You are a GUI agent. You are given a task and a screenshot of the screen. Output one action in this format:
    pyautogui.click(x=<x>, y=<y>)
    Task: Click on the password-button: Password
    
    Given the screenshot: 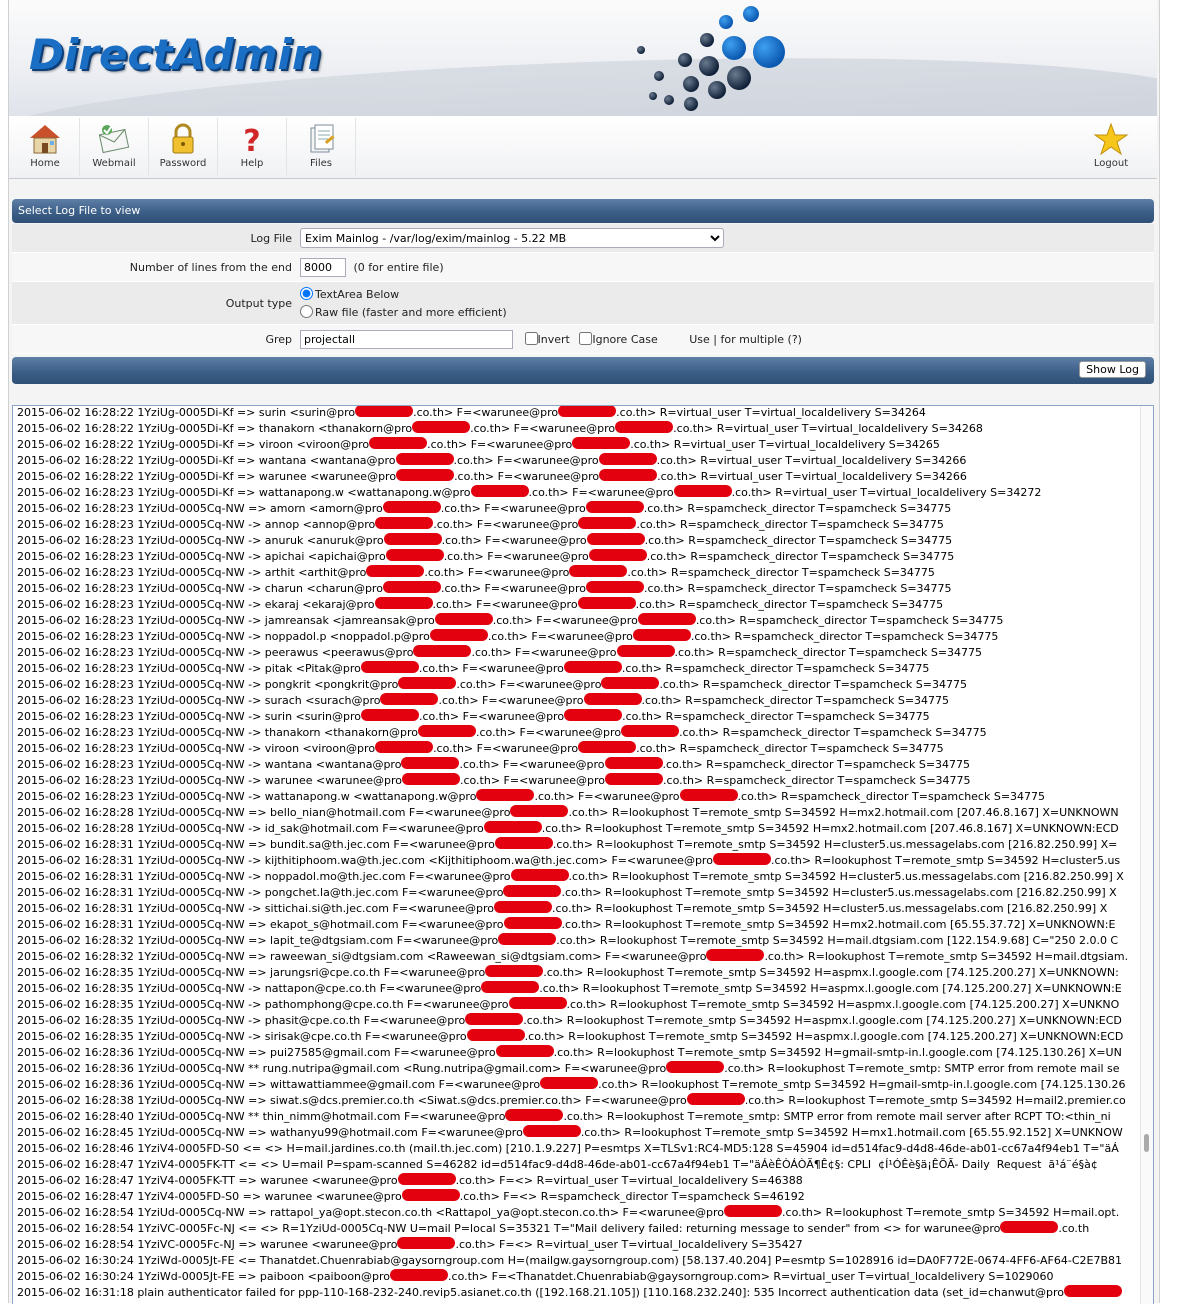 What is the action you would take?
    pyautogui.click(x=183, y=147)
    